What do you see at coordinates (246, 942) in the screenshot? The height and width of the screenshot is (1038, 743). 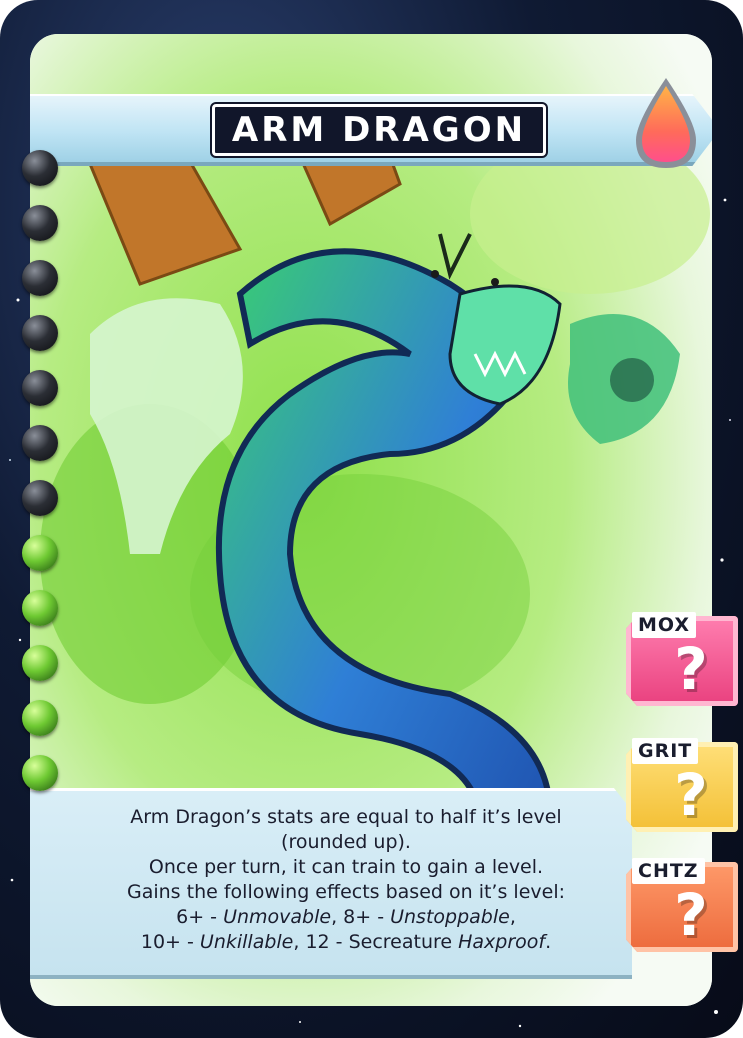 I see `keyword-unkillable: Unkillable` at bounding box center [246, 942].